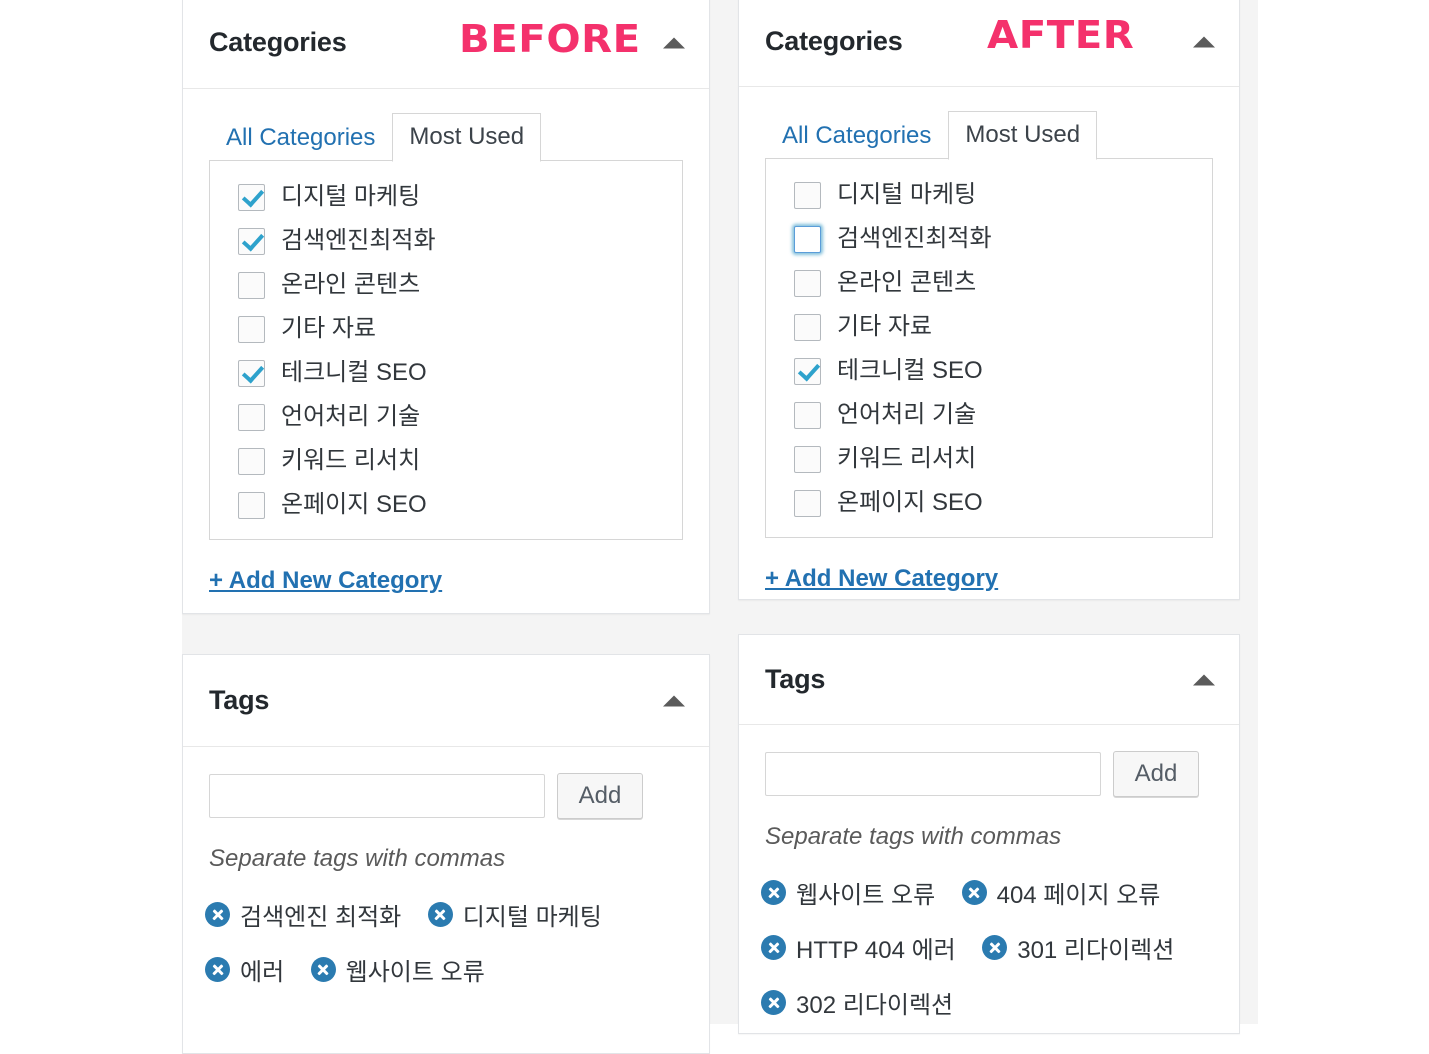 Image resolution: width=1429 pixels, height=1054 pixels. Describe the element at coordinates (795, 679) in the screenshot. I see `after-tags-title: Tags` at that location.